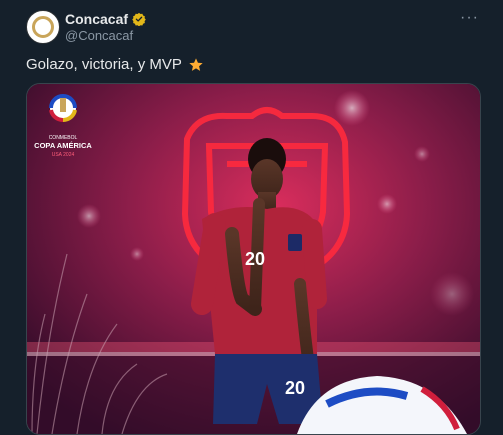  Describe the element at coordinates (469, 18) in the screenshot. I see `more-options-icon: ···` at that location.